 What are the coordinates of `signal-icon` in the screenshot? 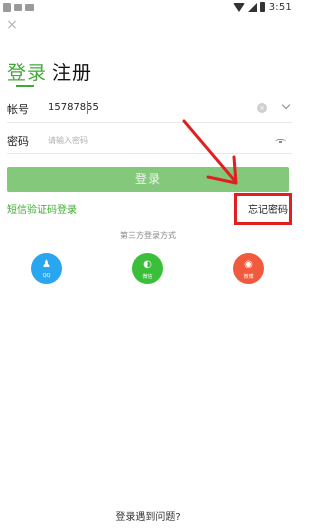 It's located at (252, 7).